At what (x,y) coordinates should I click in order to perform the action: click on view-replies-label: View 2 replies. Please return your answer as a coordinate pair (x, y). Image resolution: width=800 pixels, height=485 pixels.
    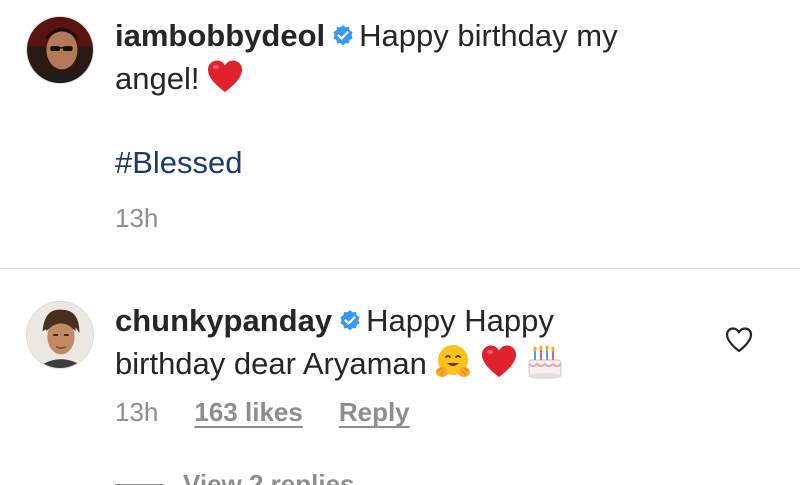
    Looking at the image, I should click on (269, 477).